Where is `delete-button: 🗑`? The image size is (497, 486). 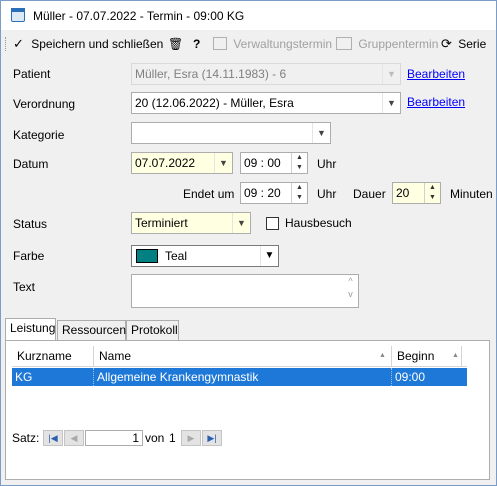
delete-button: 🗑 is located at coordinates (175, 44).